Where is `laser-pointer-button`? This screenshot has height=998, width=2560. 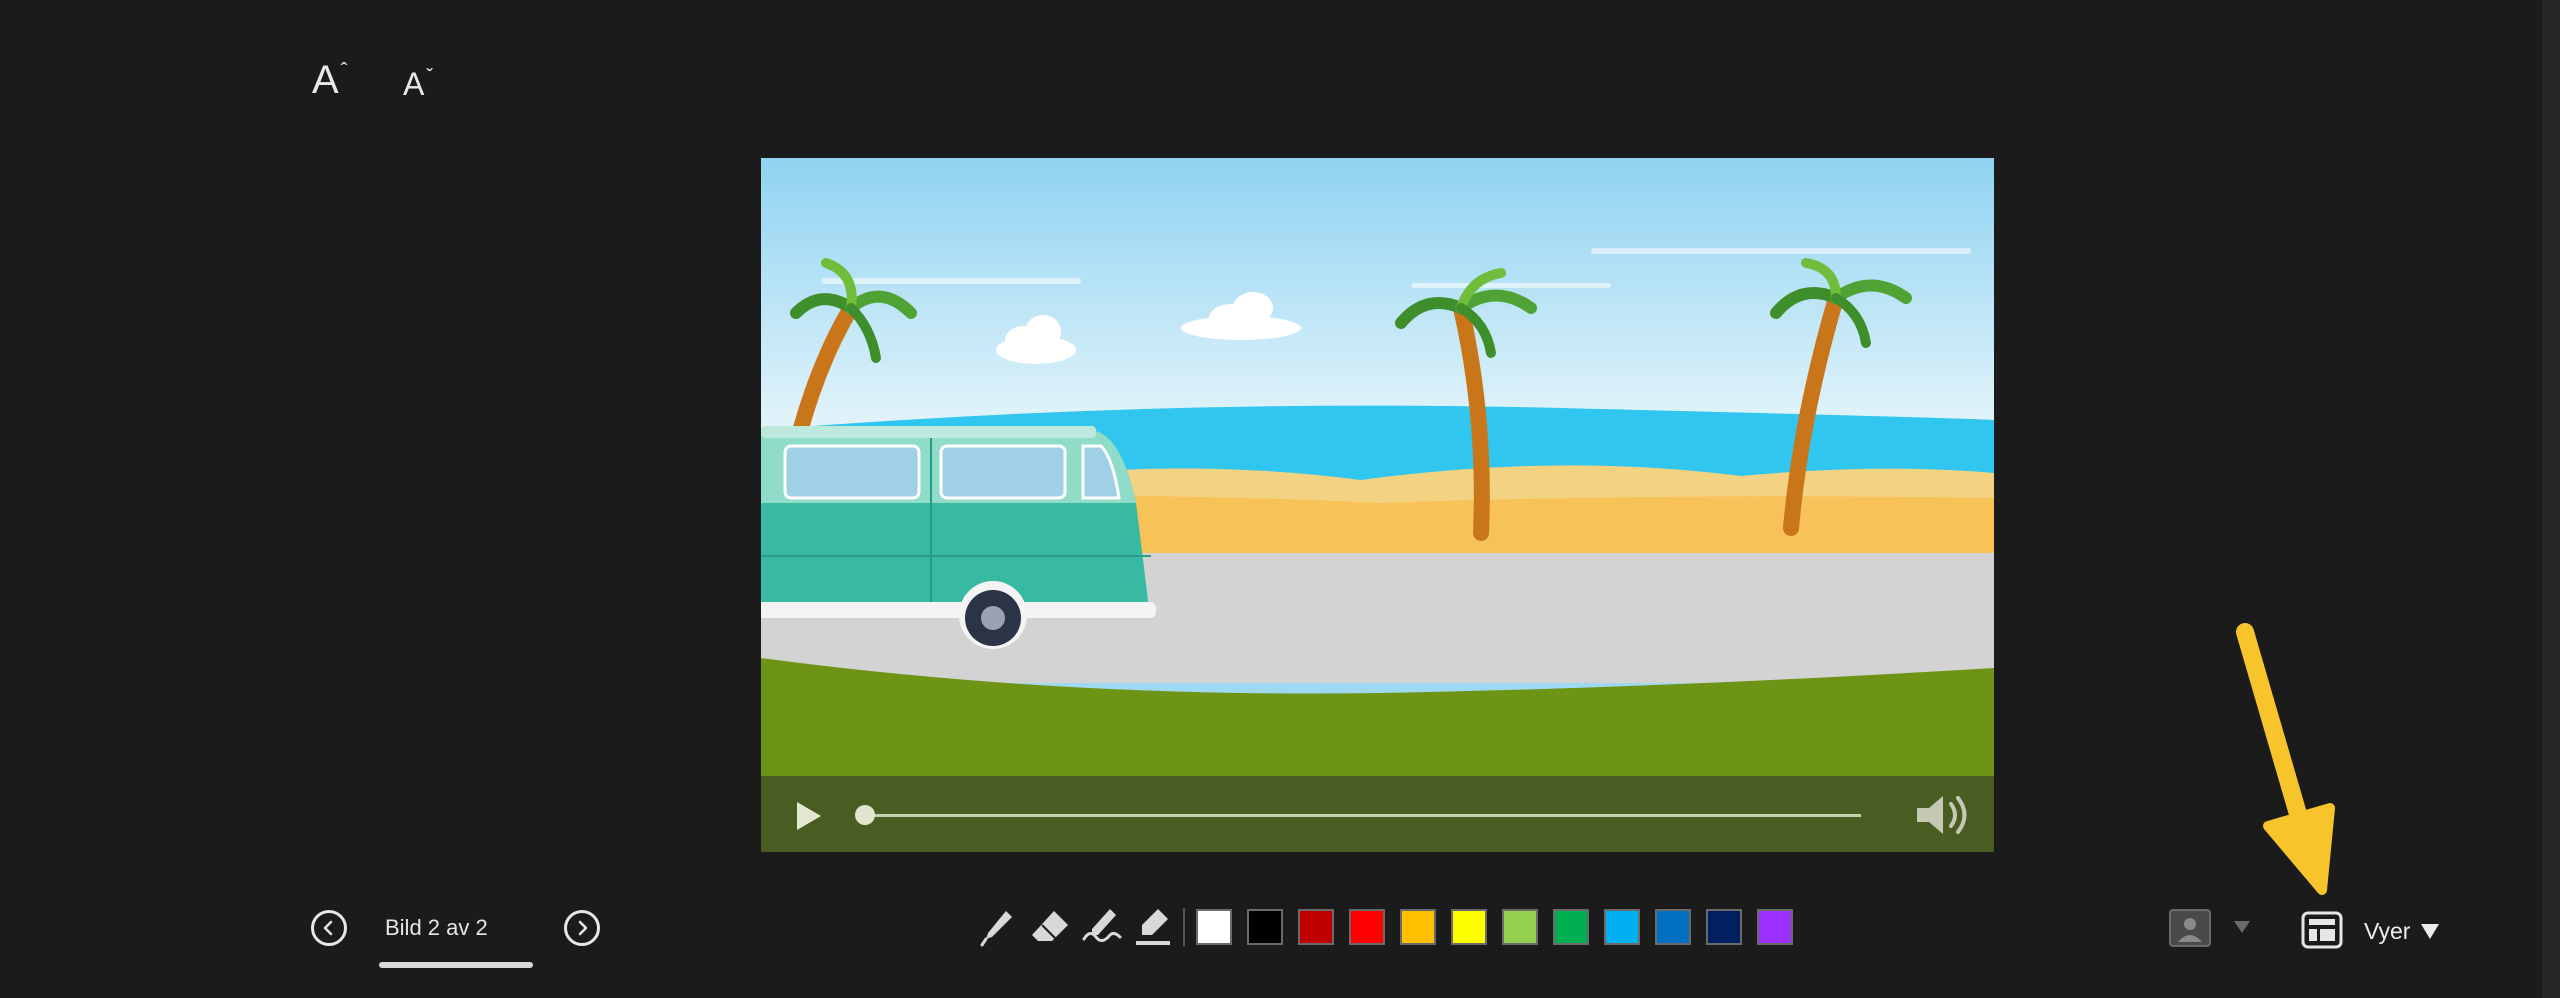
laser-pointer-button is located at coordinates (1102, 927).